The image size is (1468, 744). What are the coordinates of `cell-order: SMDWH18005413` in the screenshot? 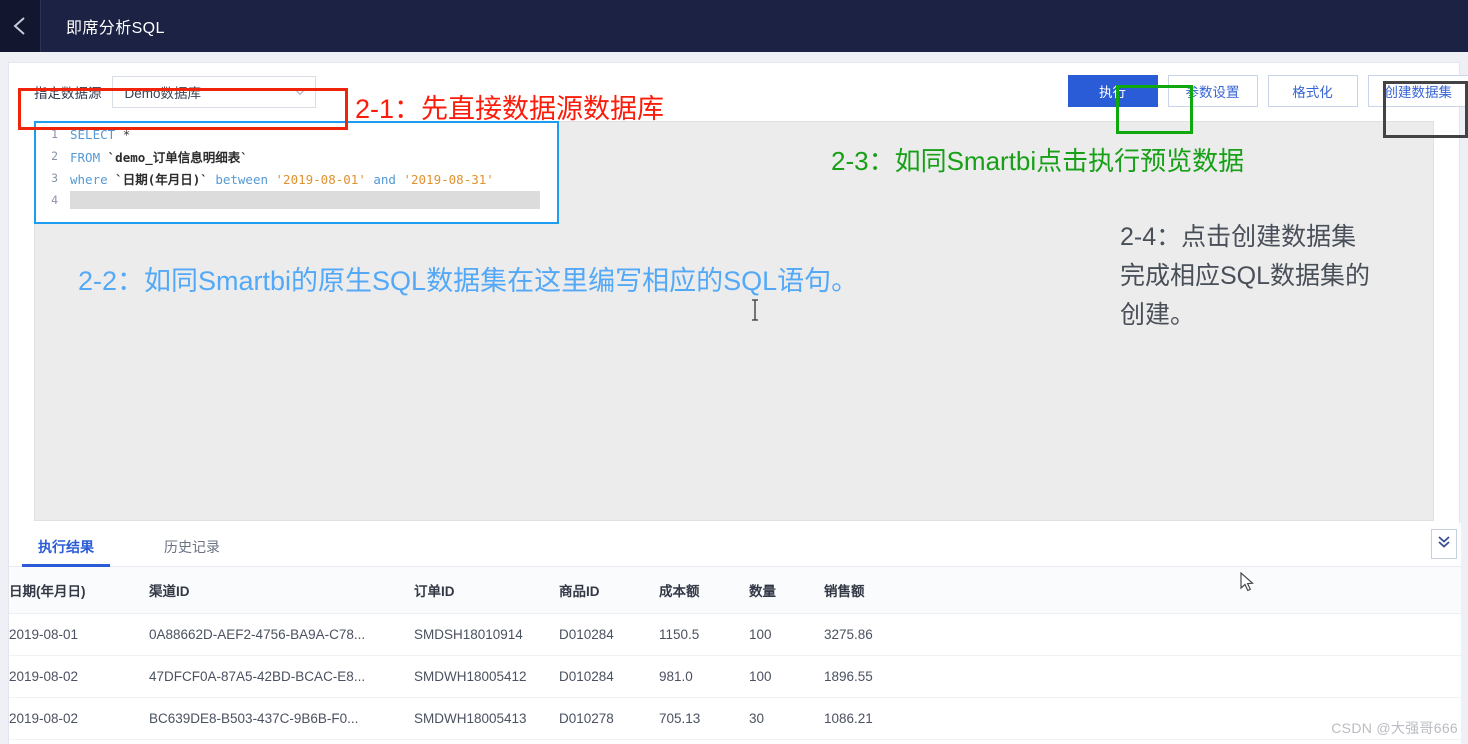 It's located at (486, 718).